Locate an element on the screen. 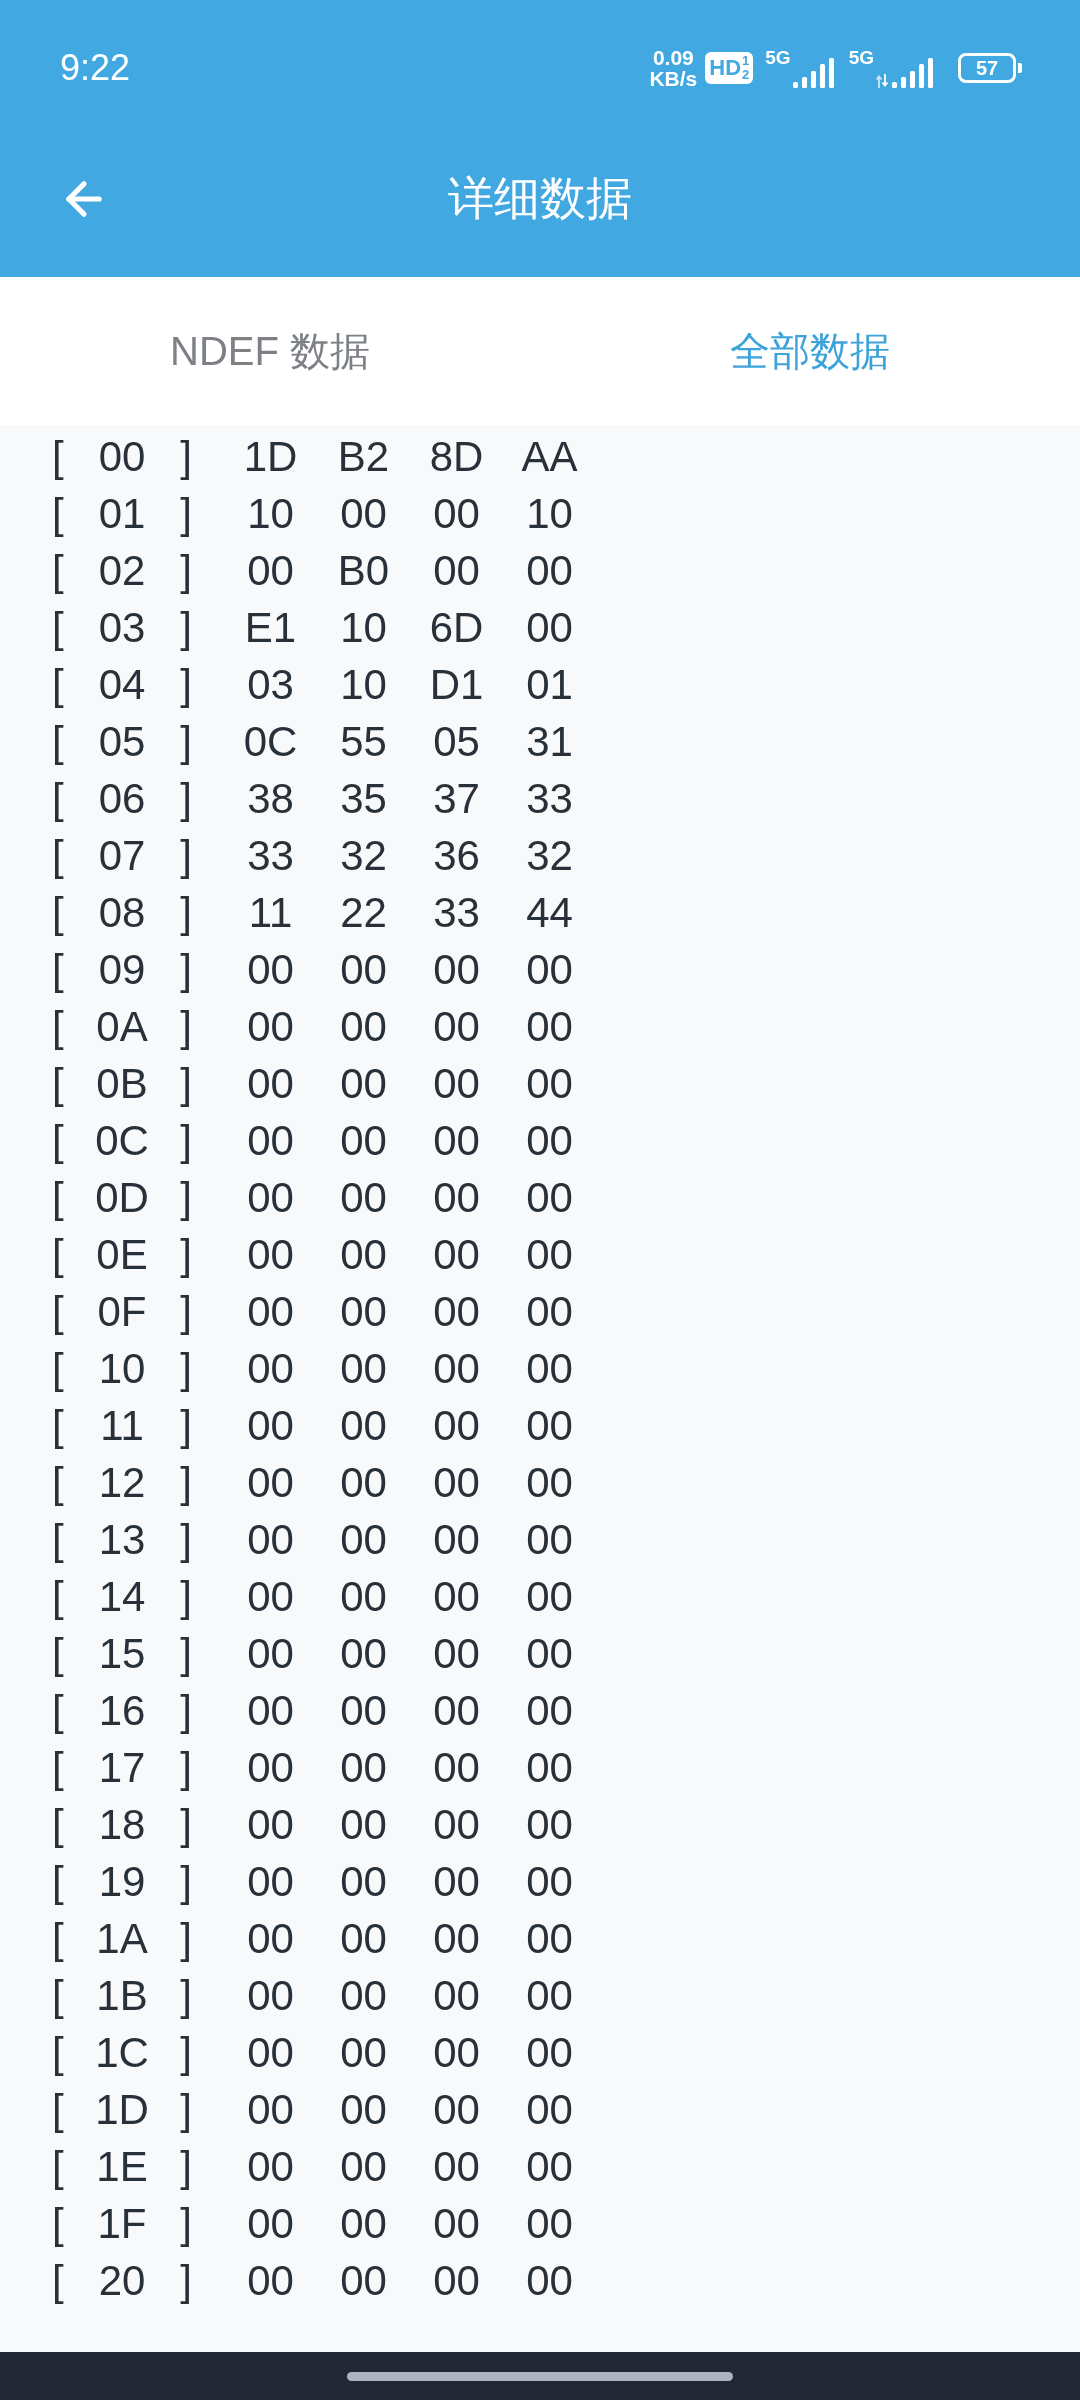 This screenshot has height=2400, width=1080. address-label: 1C is located at coordinates (122, 2052).